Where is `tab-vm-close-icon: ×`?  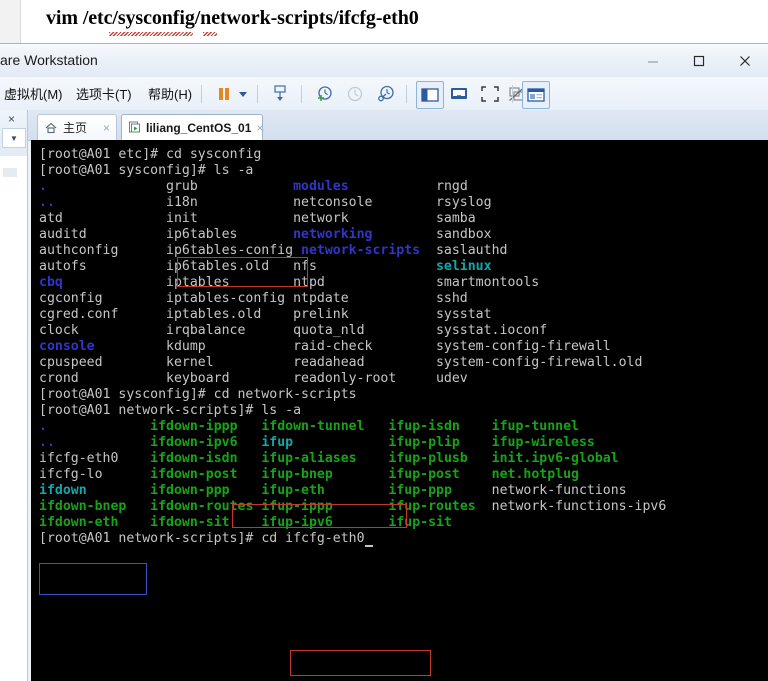
tab-vm-close-icon: × is located at coordinates (259, 128).